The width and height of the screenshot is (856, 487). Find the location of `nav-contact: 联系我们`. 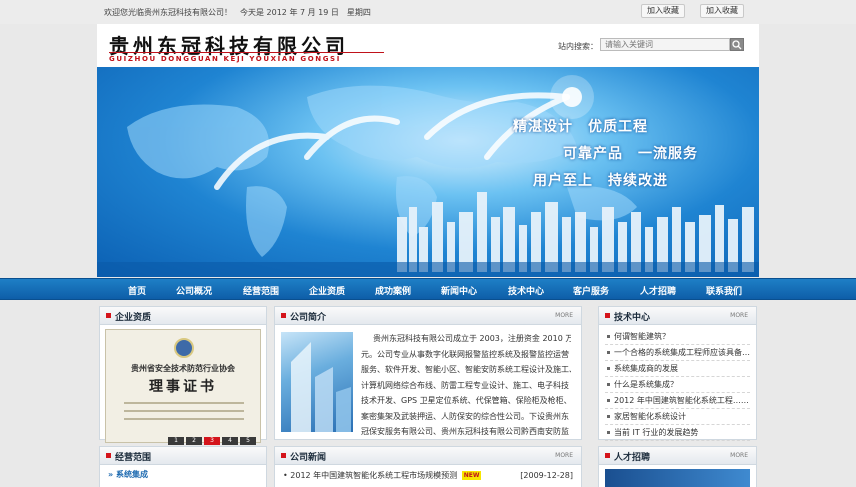

nav-contact: 联系我们 is located at coordinates (724, 290).